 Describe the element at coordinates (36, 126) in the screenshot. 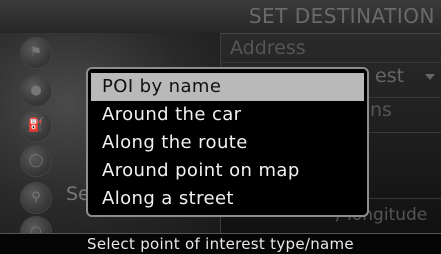

I see `gas-icon: ⛽` at that location.